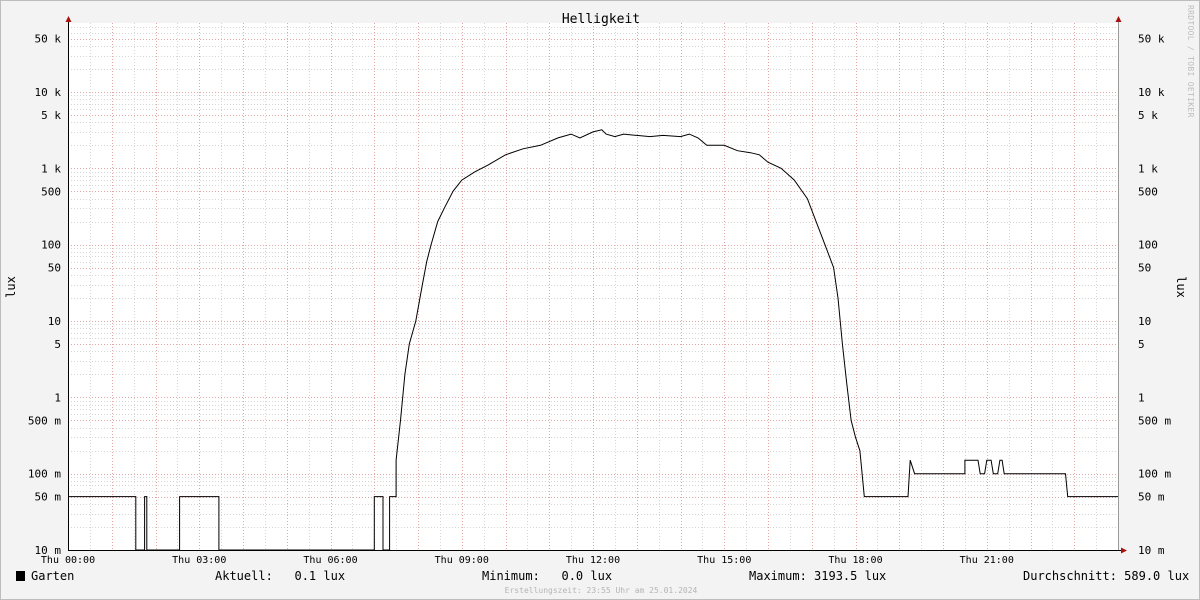 The width and height of the screenshot is (1200, 600). Describe the element at coordinates (1181, 287) in the screenshot. I see `y-axis-label-right: lux` at that location.